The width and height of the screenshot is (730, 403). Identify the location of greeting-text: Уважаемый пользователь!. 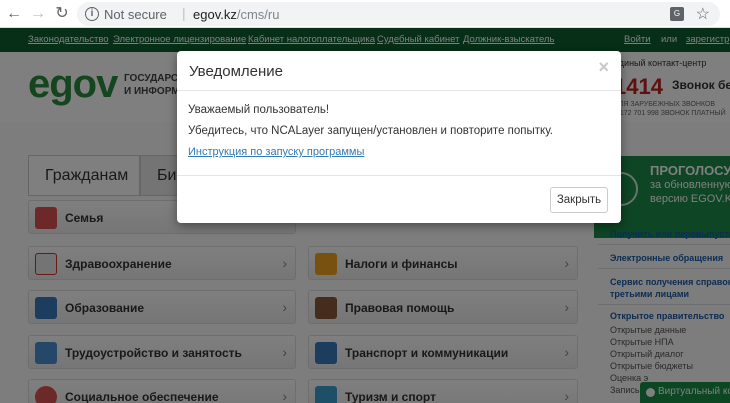
(259, 110).